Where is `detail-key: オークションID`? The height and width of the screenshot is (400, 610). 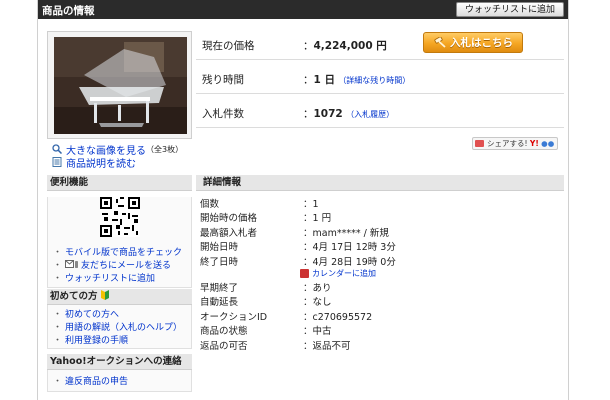 detail-key: オークションID is located at coordinates (234, 317).